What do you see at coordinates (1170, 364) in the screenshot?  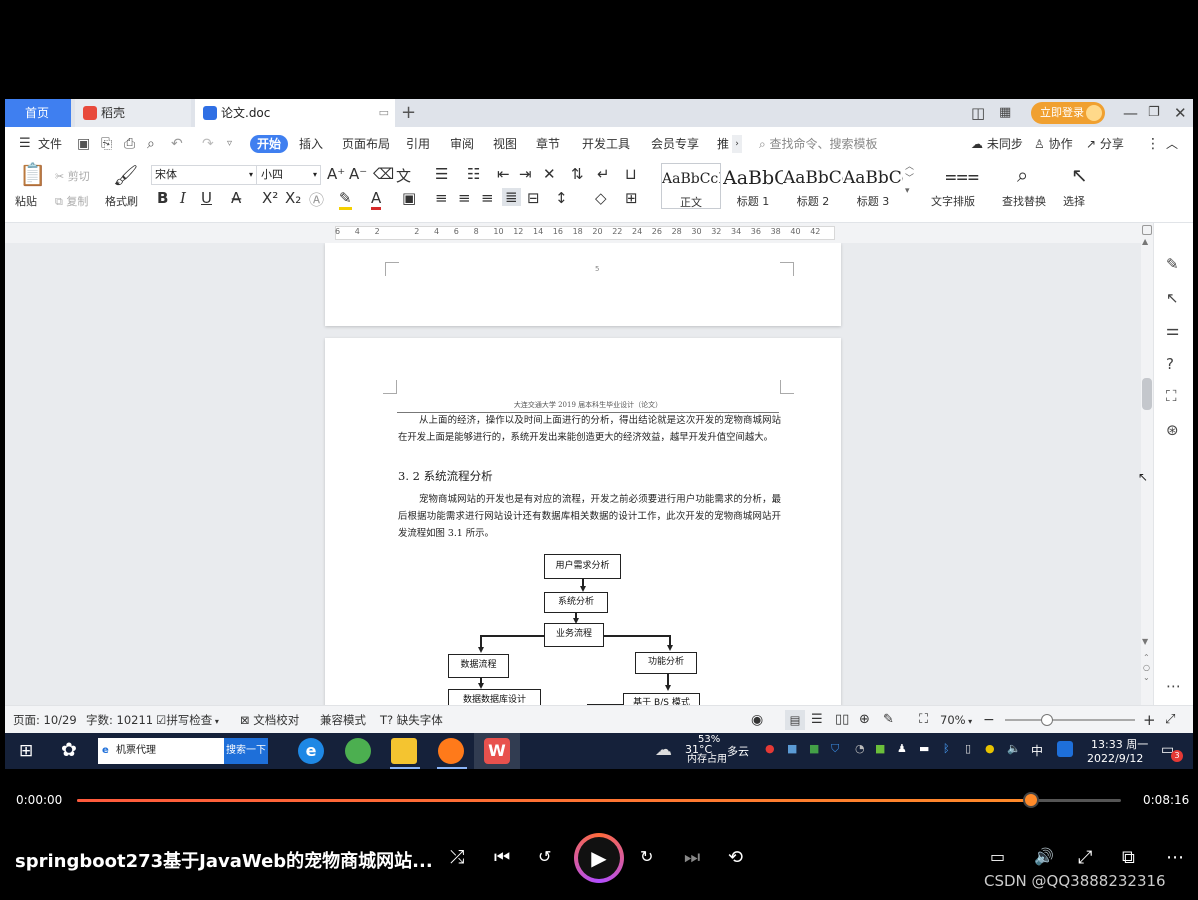 I see `help-icon: ?` at bounding box center [1170, 364].